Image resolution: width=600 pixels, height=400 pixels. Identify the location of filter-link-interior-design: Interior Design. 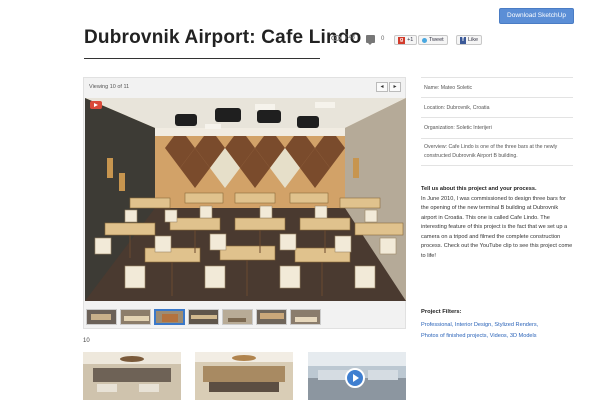
(473, 325).